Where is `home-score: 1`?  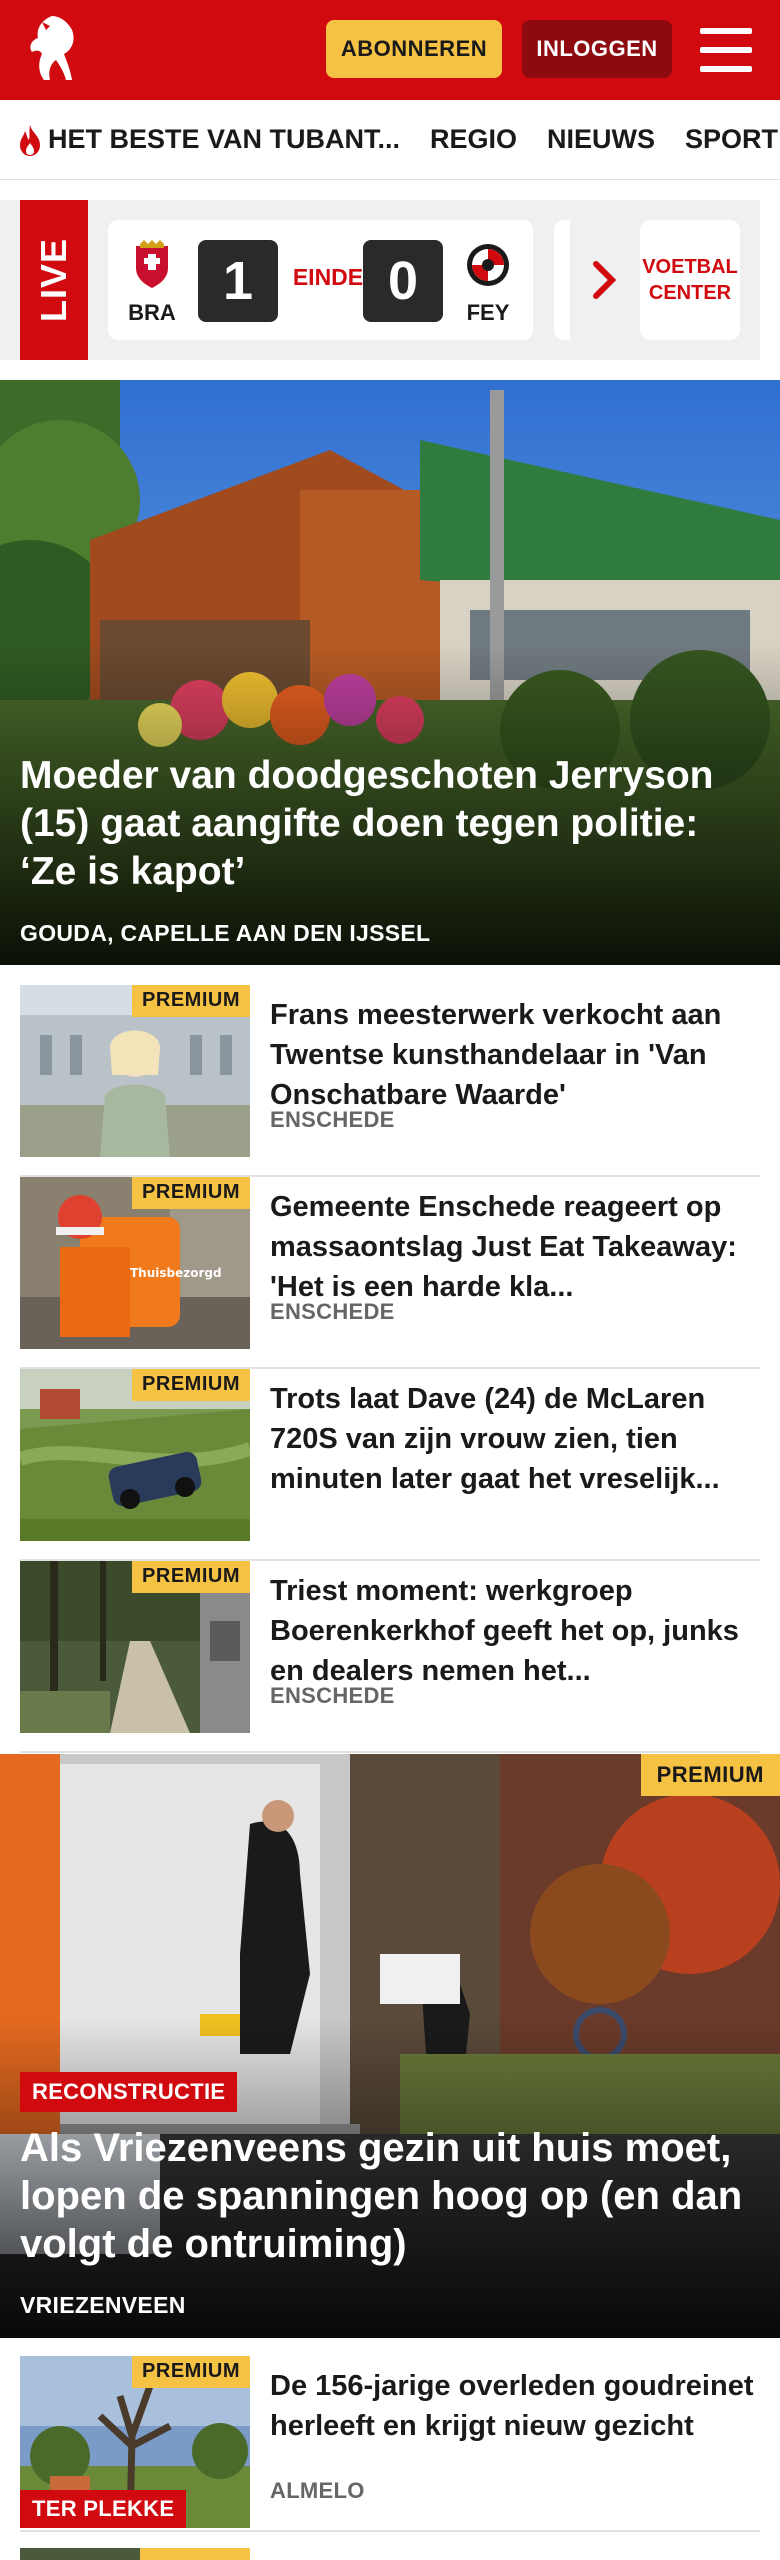 home-score: 1 is located at coordinates (238, 281).